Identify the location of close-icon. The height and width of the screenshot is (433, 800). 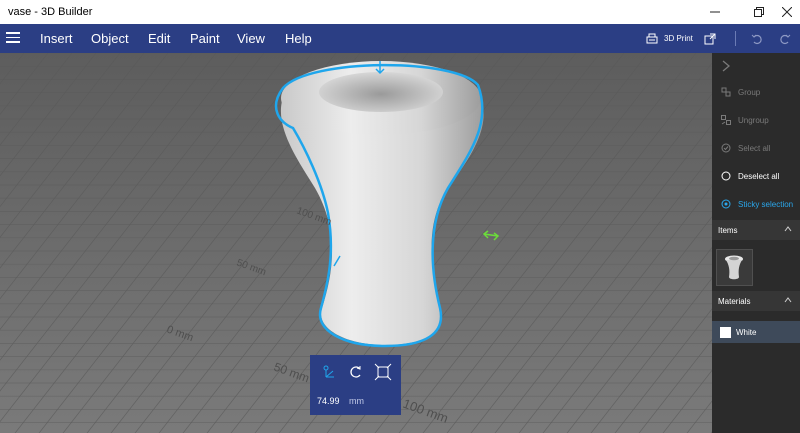
(787, 12).